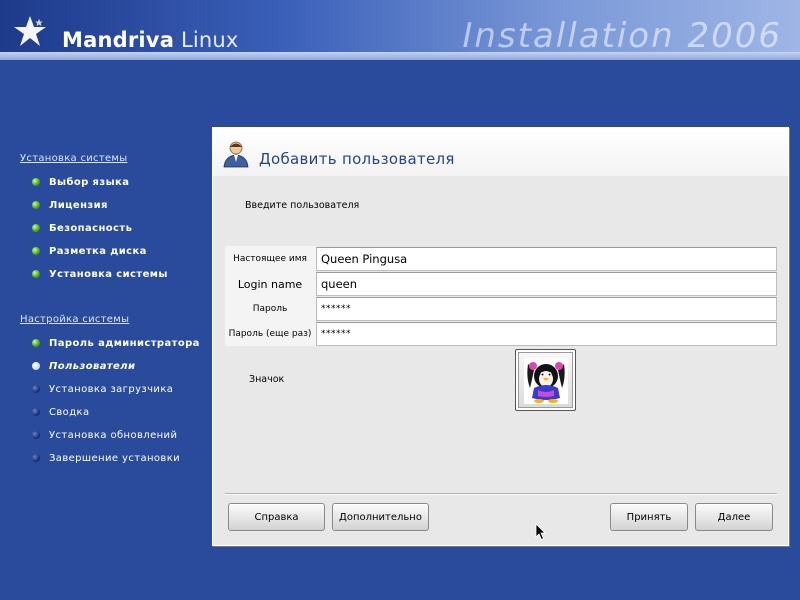 This screenshot has width=800, height=600. What do you see at coordinates (622, 36) in the screenshot?
I see `installation-title: Installation 2006` at bounding box center [622, 36].